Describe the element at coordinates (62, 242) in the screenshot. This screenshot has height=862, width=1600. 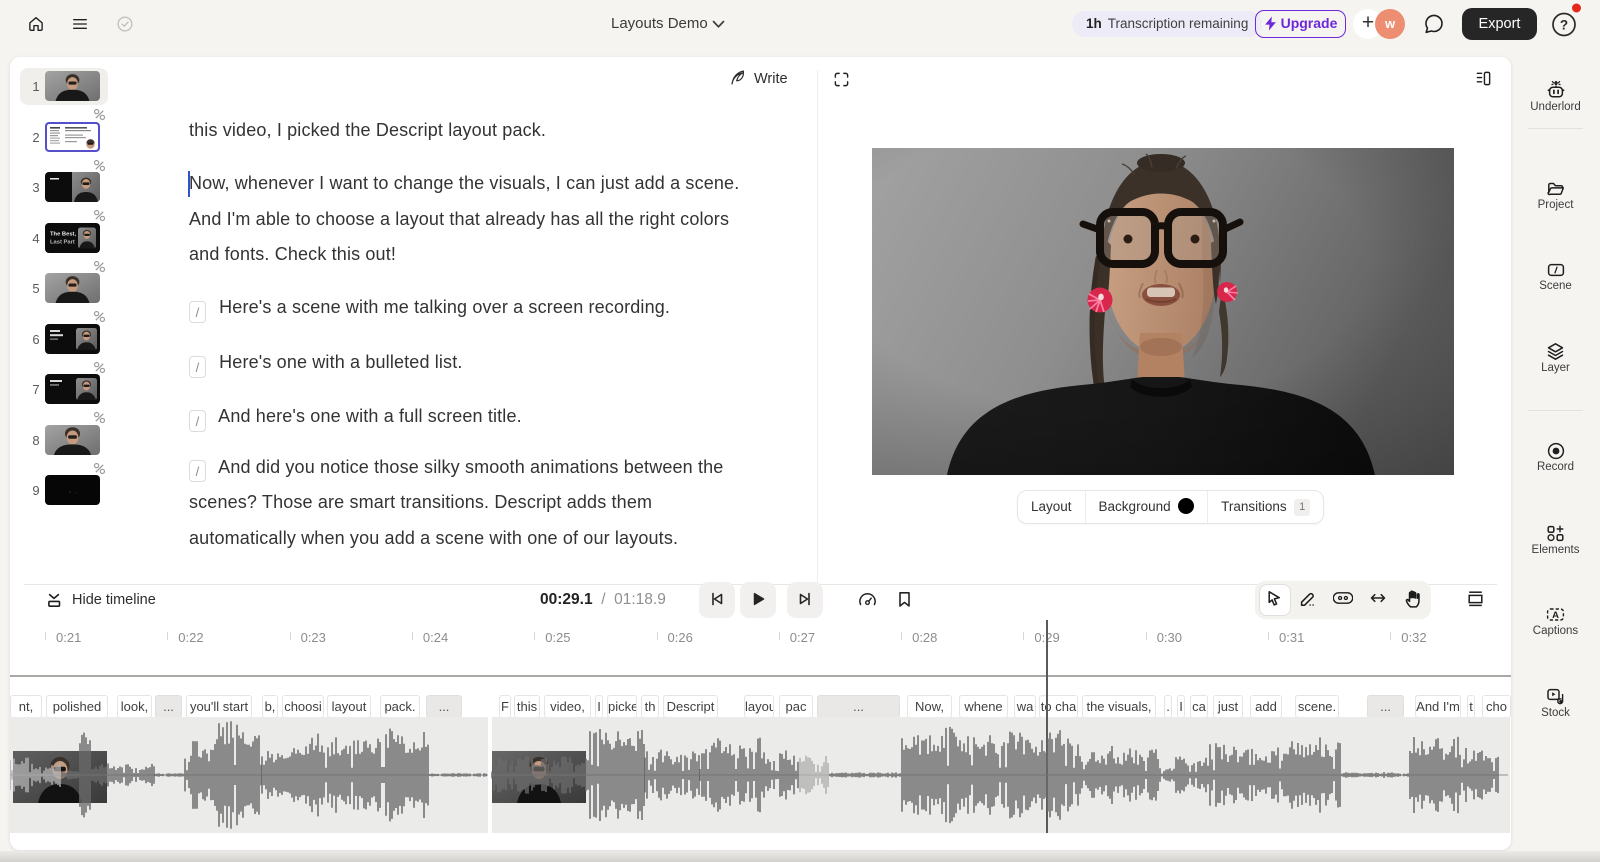
I see `svg-text: Last Part` at that location.